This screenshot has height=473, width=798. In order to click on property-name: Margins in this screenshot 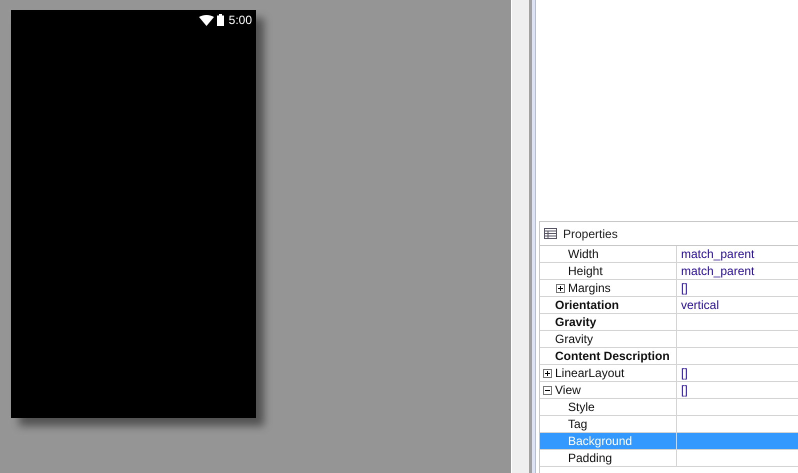, I will do `click(589, 288)`.